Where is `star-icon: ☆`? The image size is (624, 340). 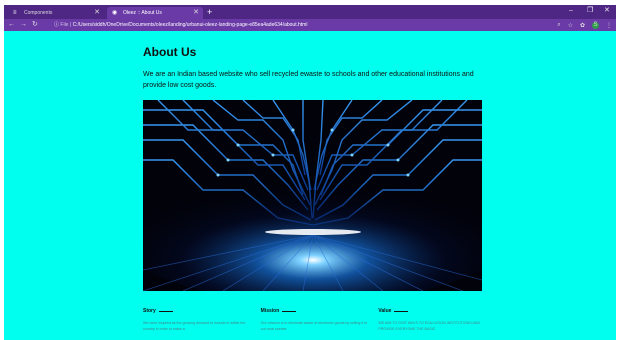
star-icon: ☆ is located at coordinates (570, 25).